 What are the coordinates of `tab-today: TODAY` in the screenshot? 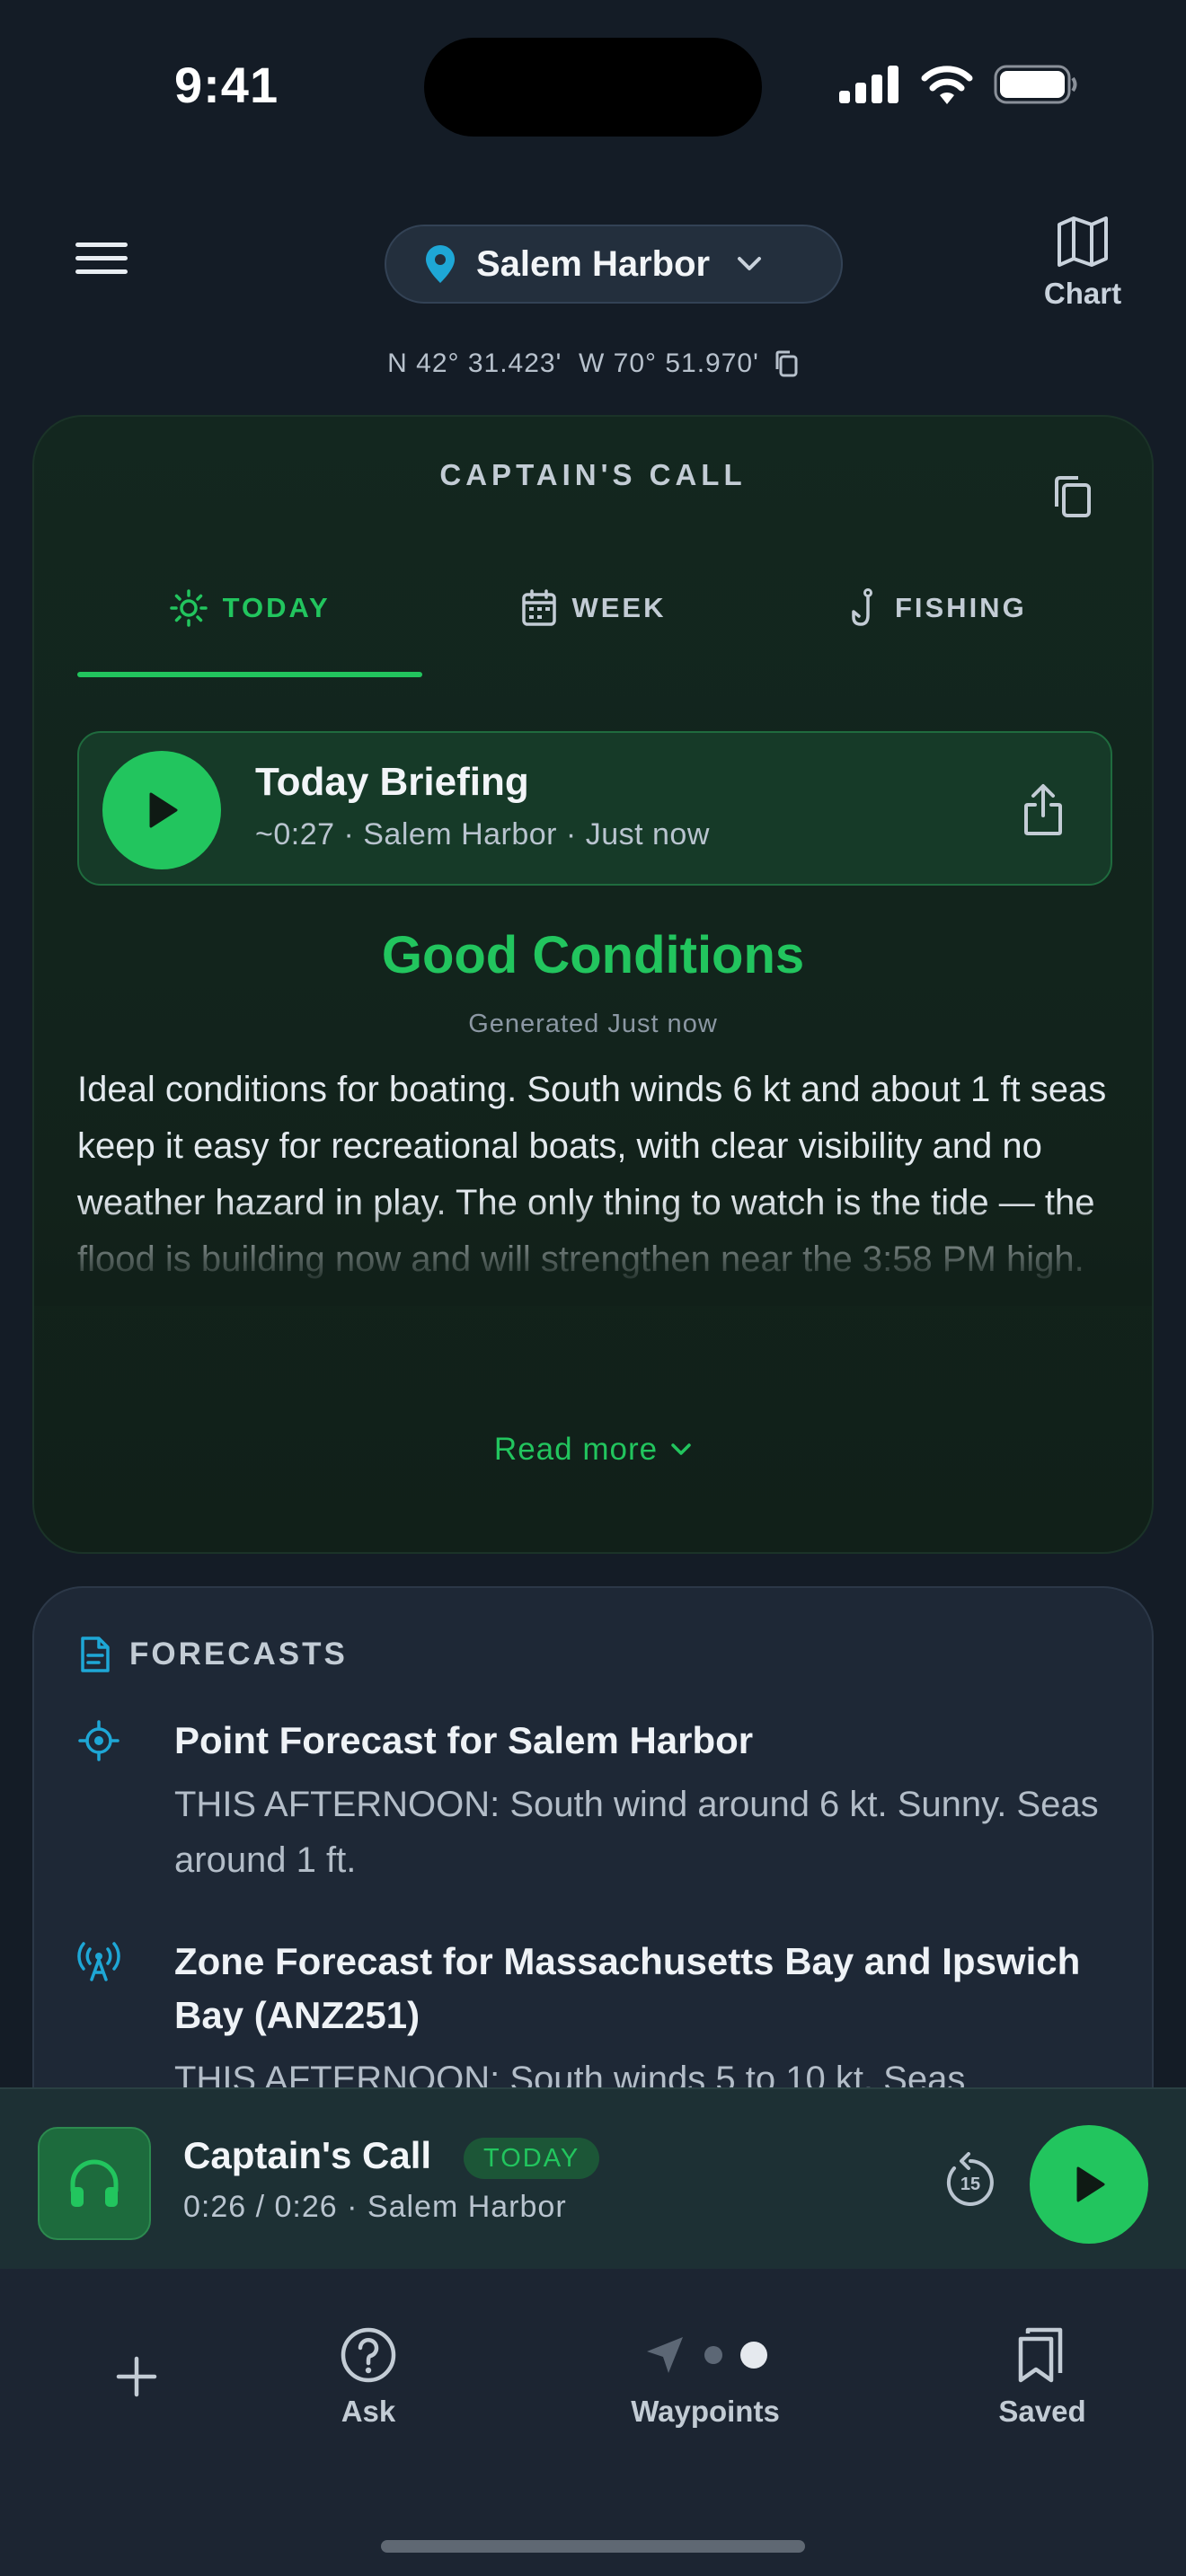 It's located at (249, 608).